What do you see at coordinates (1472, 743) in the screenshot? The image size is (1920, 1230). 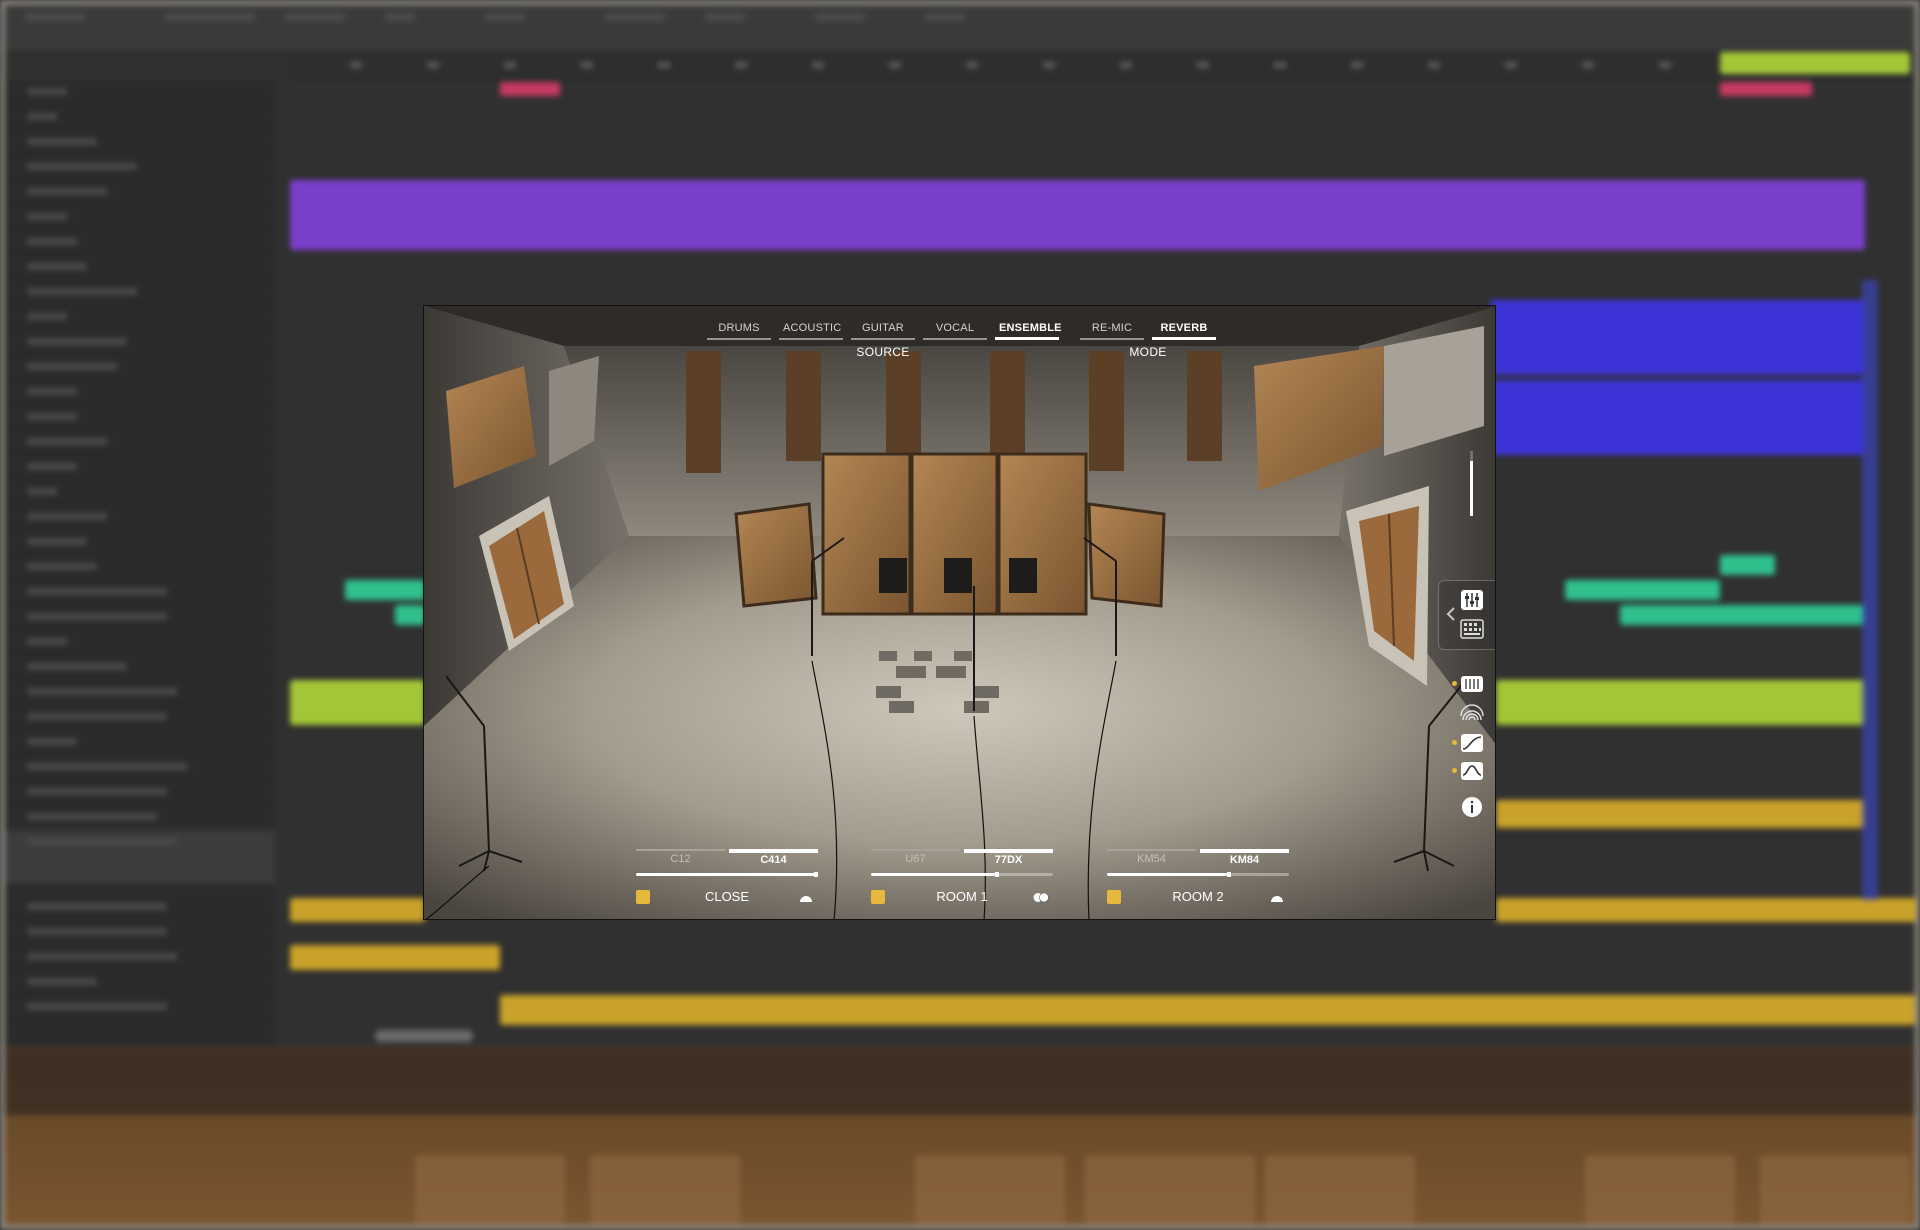 I see `curve-icon` at bounding box center [1472, 743].